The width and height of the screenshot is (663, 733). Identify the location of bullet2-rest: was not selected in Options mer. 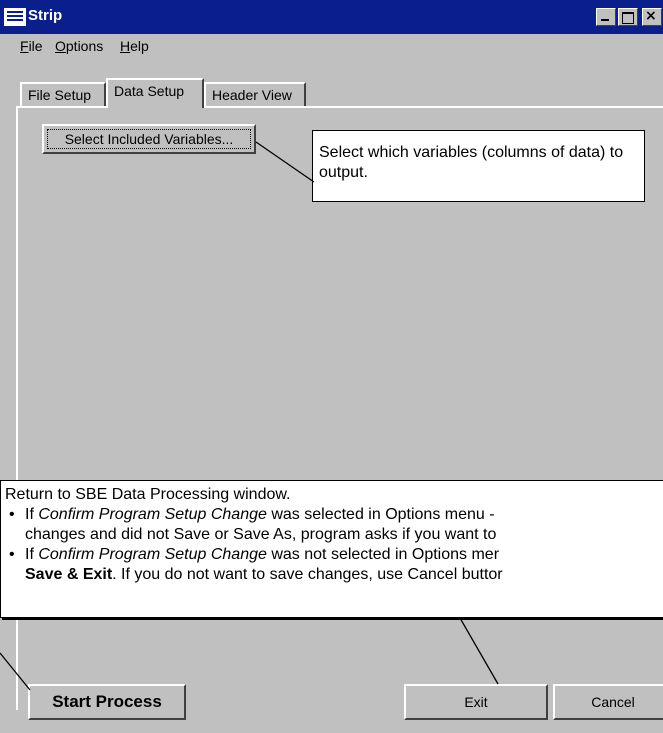
(383, 554).